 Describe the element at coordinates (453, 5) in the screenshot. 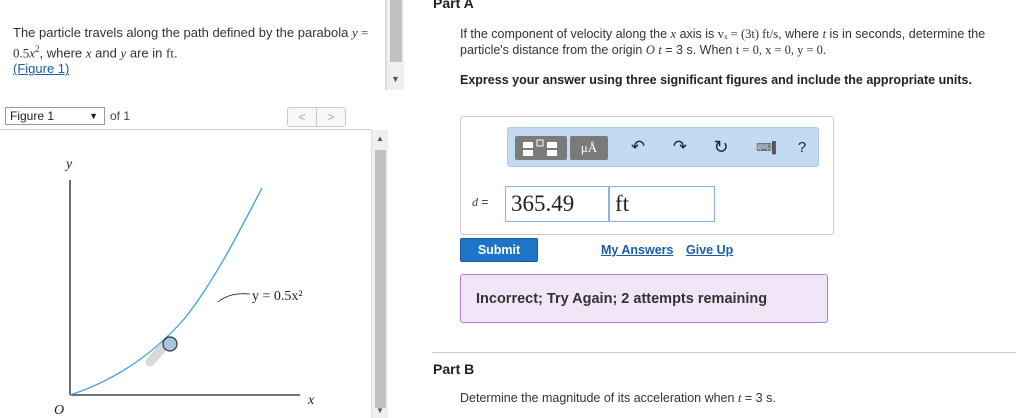

I see `part-a-title: Part A` at that location.